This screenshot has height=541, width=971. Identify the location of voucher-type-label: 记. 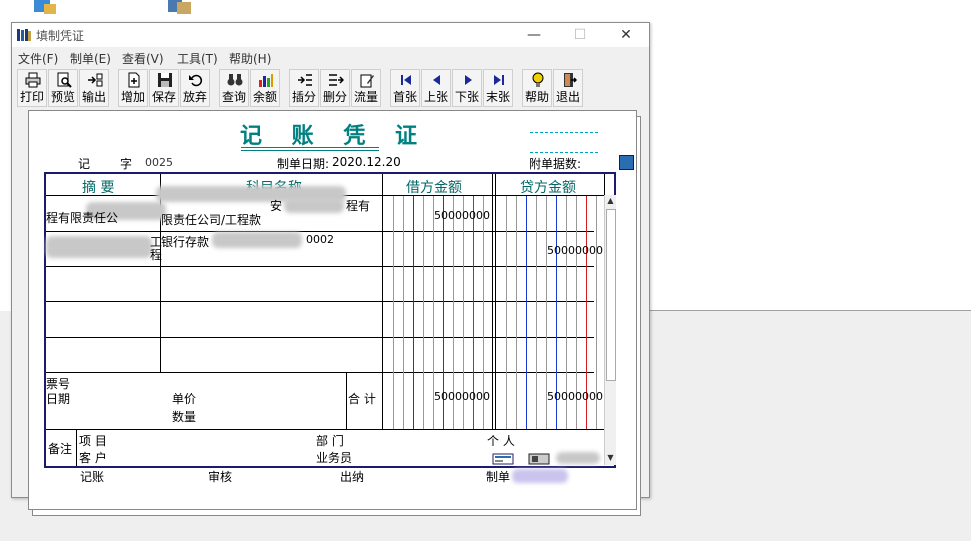
(84, 164).